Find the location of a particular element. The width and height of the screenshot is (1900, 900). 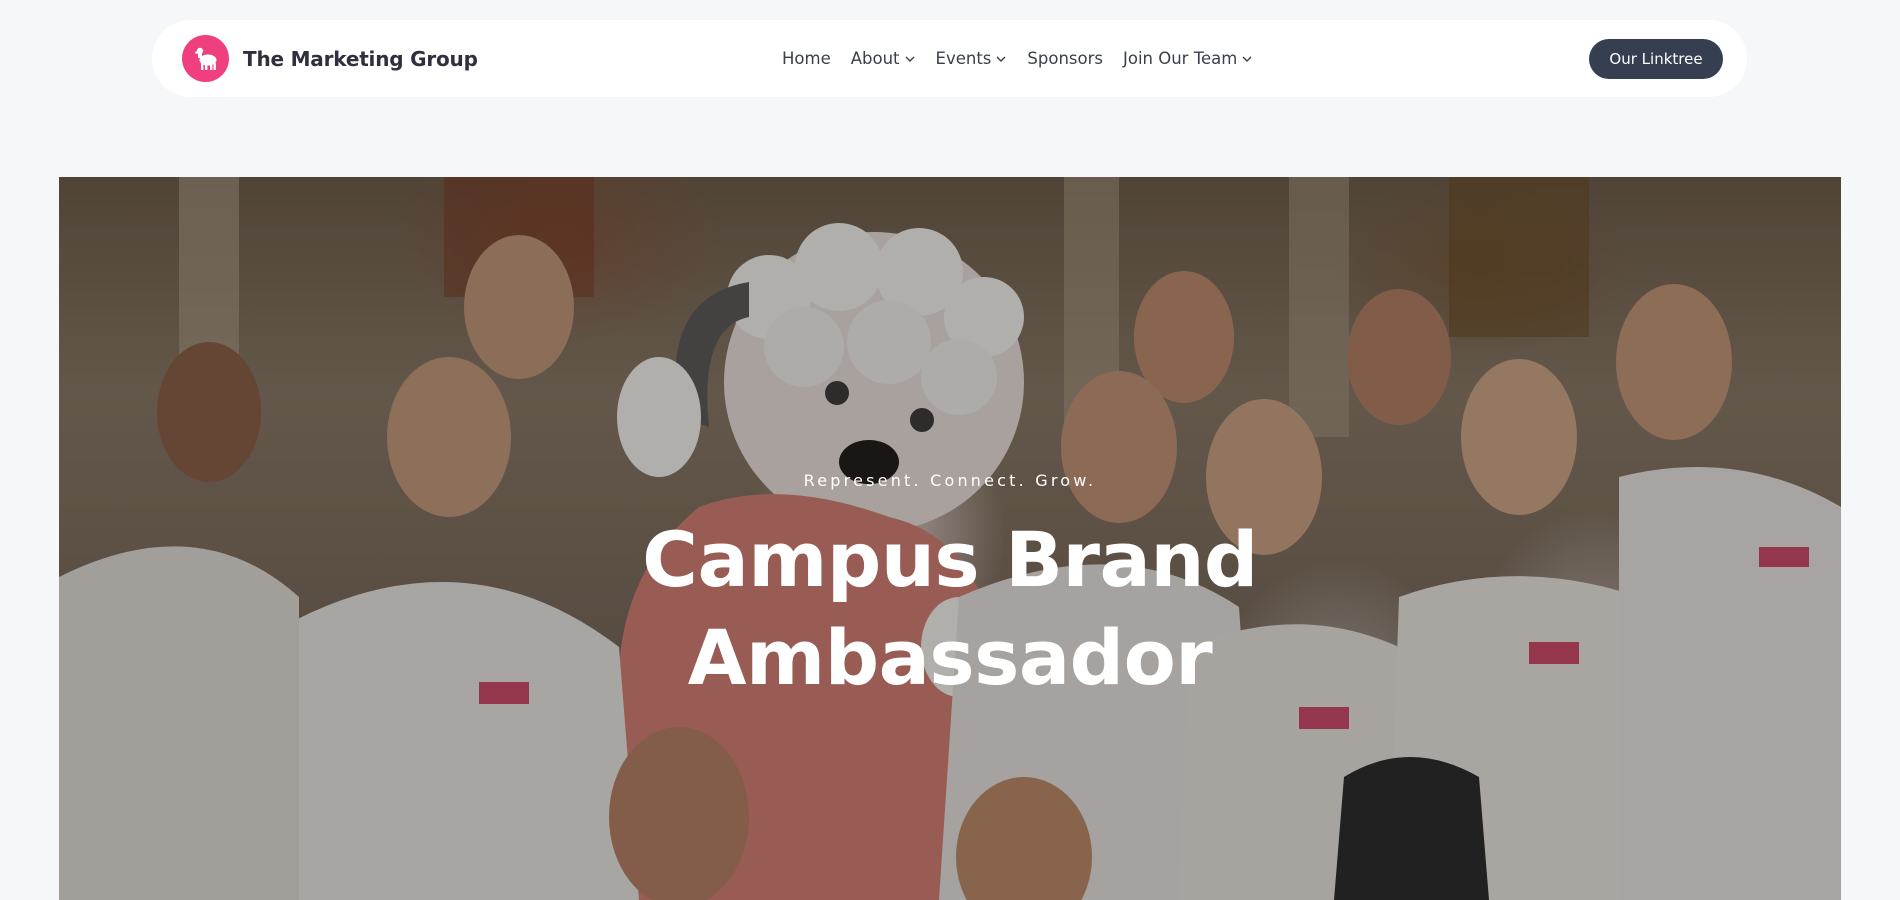

main-nav: Home About Events Sponsors Join Our Team is located at coordinates (1017, 58).